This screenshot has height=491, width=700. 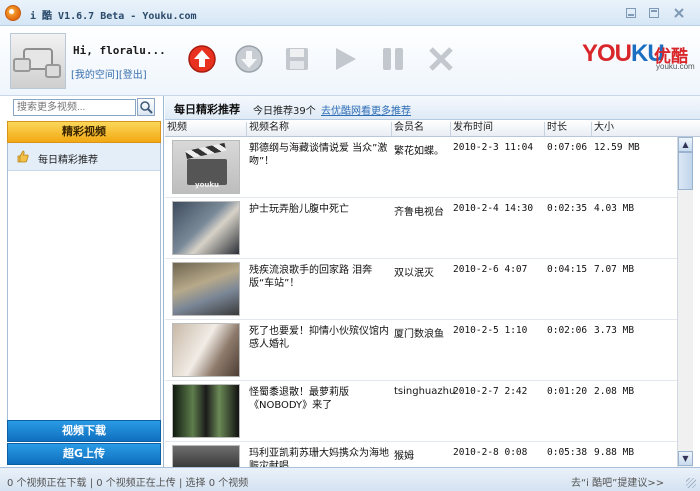 What do you see at coordinates (471, 129) in the screenshot?
I see `column-time: 发布时间` at bounding box center [471, 129].